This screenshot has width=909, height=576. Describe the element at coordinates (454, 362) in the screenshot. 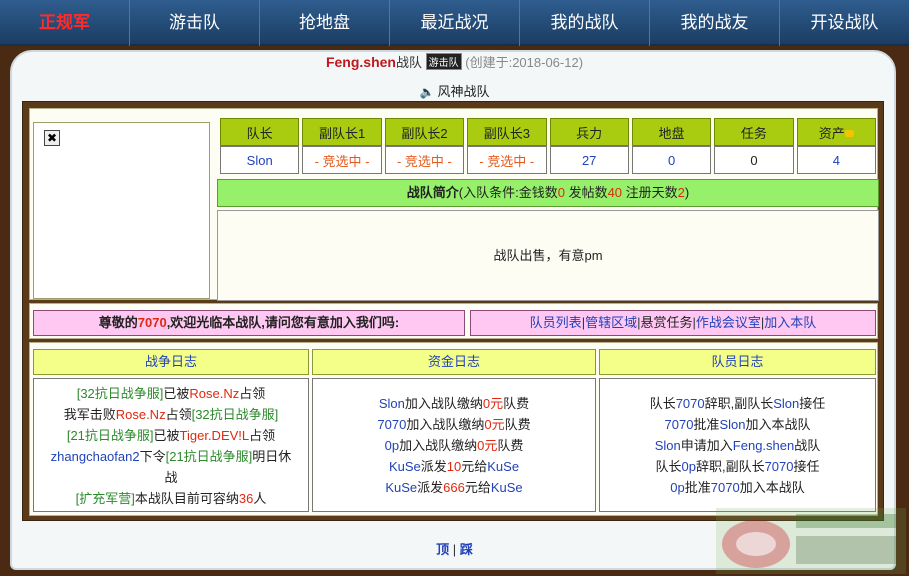

I see `fund-log-title: 资金日志` at that location.